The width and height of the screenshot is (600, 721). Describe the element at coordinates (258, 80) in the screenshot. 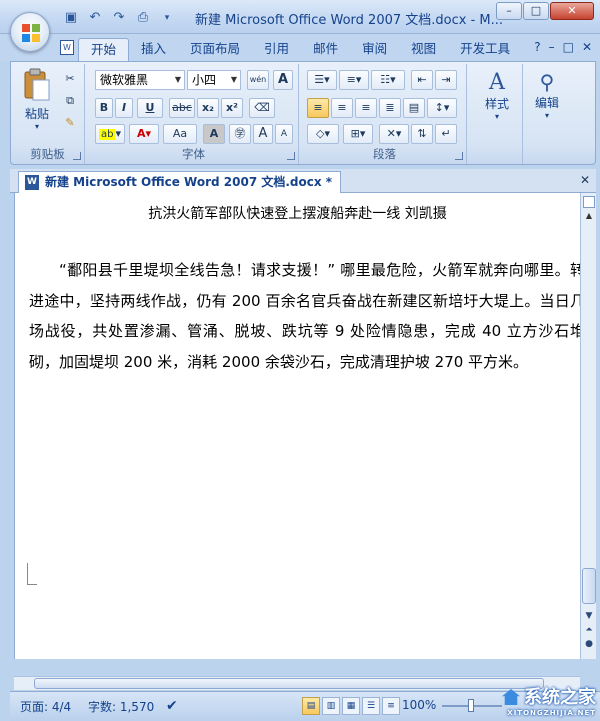

I see `phonetic-guide-button: wén` at that location.